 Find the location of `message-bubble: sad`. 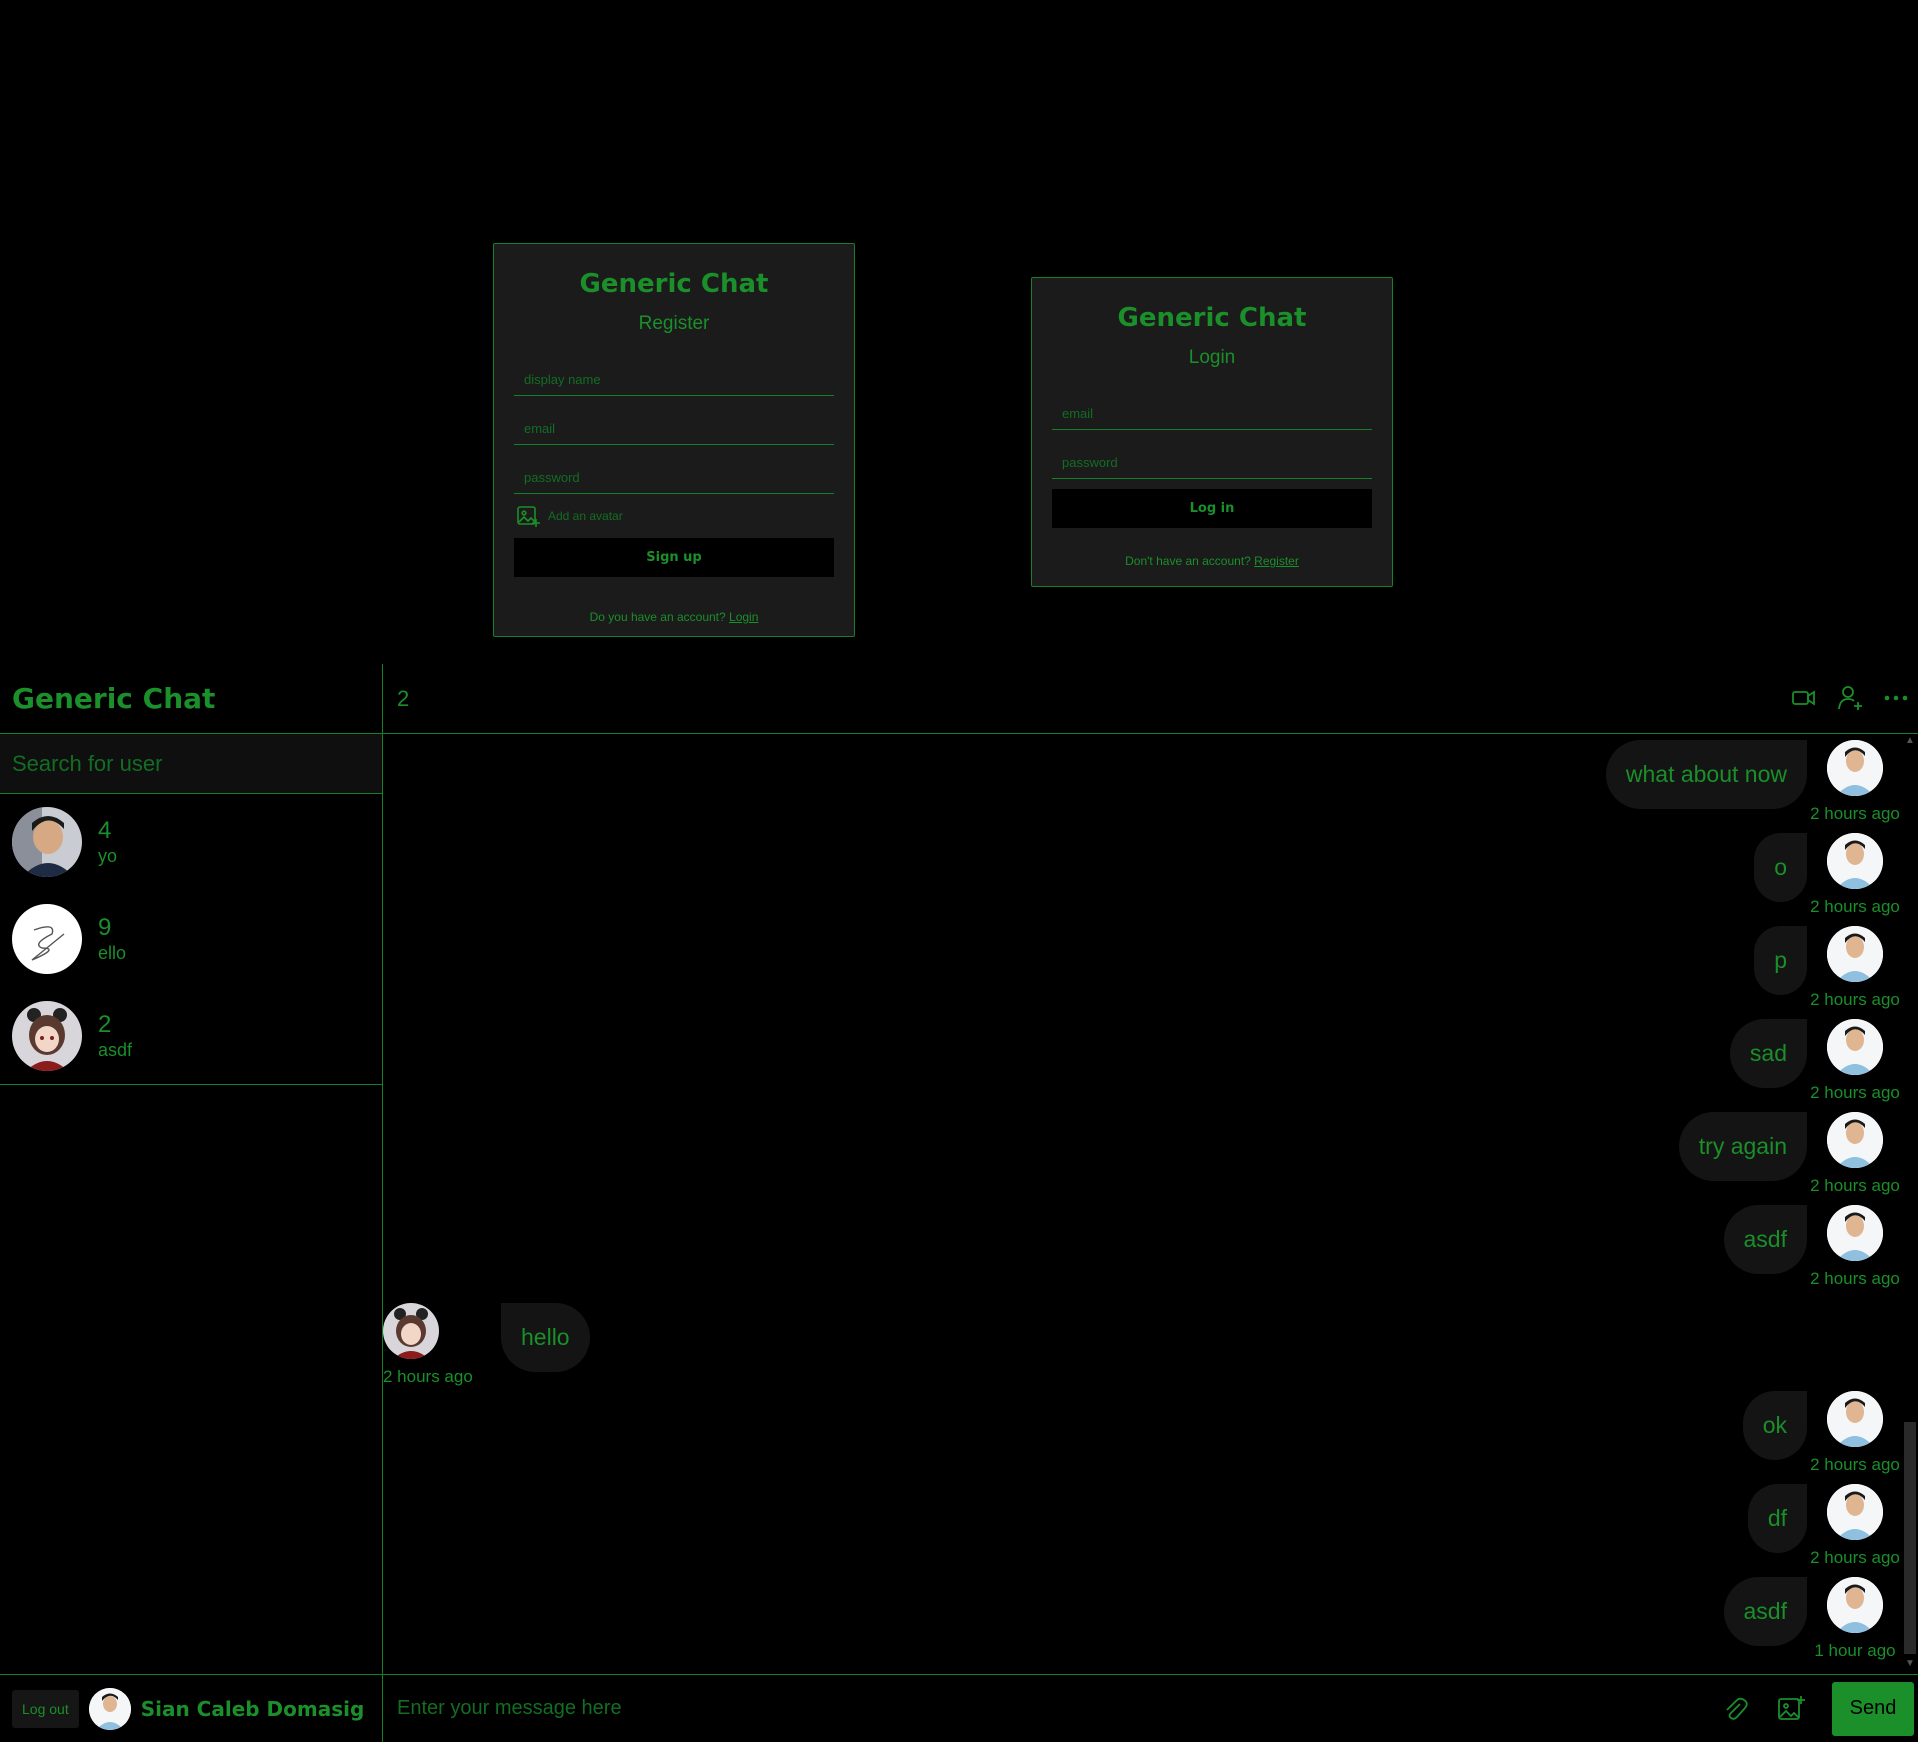

message-bubble: sad is located at coordinates (1768, 1053).